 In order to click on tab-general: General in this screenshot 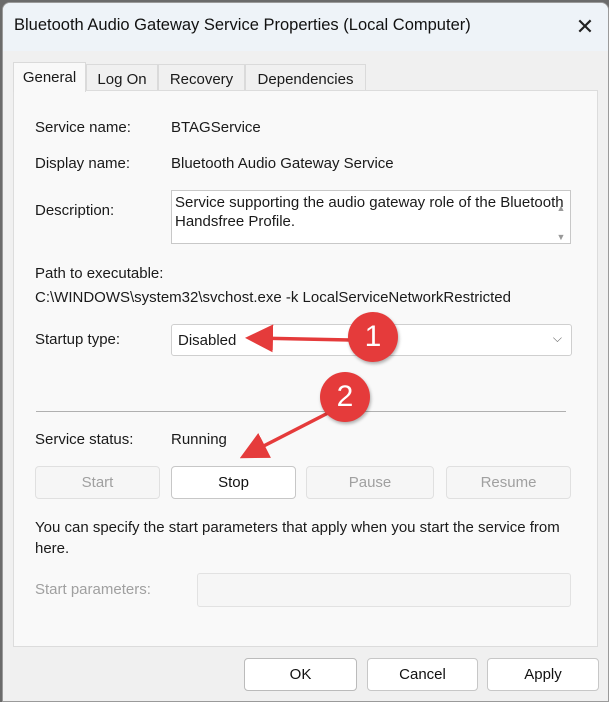, I will do `click(49, 77)`.